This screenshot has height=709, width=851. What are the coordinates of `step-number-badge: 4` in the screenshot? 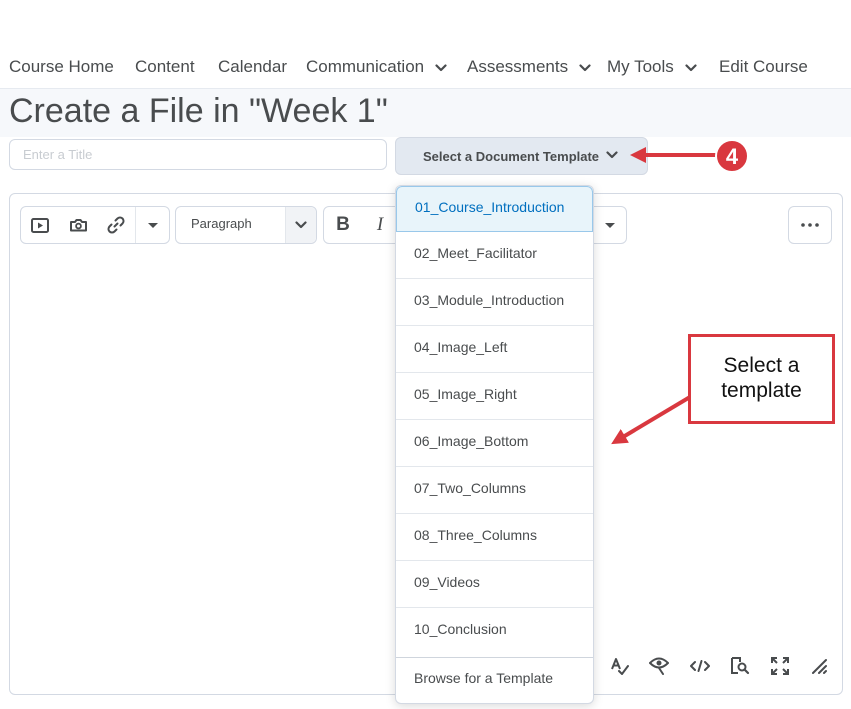 It's located at (732, 156).